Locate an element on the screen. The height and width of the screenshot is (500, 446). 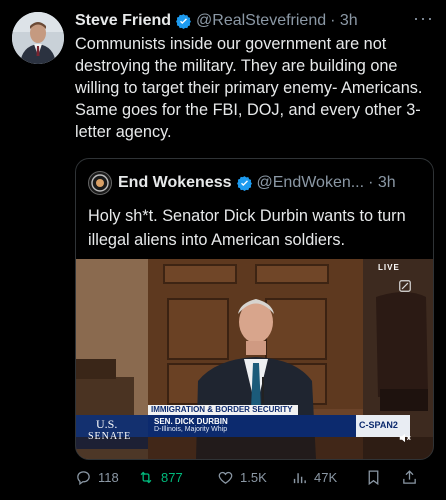
repost-icon is located at coordinates (146, 477).